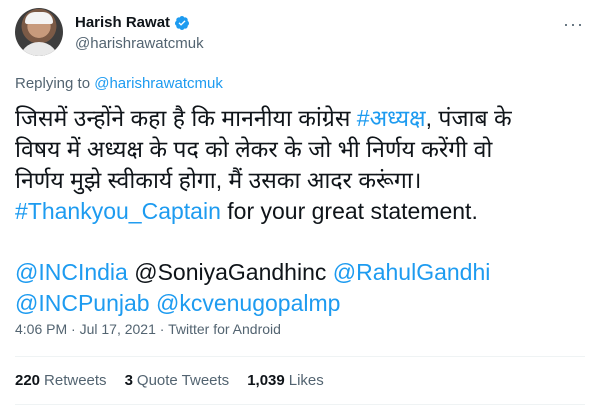 This screenshot has height=405, width=600. I want to click on likes-stat: 1,039 Likes, so click(285, 380).